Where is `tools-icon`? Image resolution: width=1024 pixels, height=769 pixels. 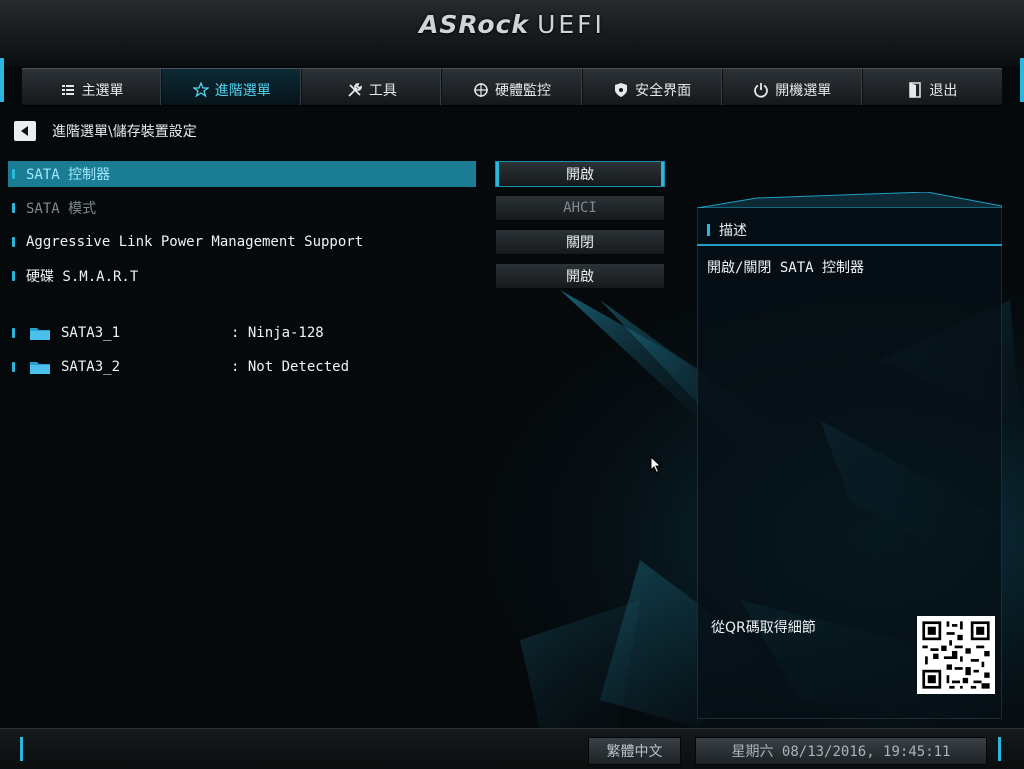
tools-icon is located at coordinates (355, 90).